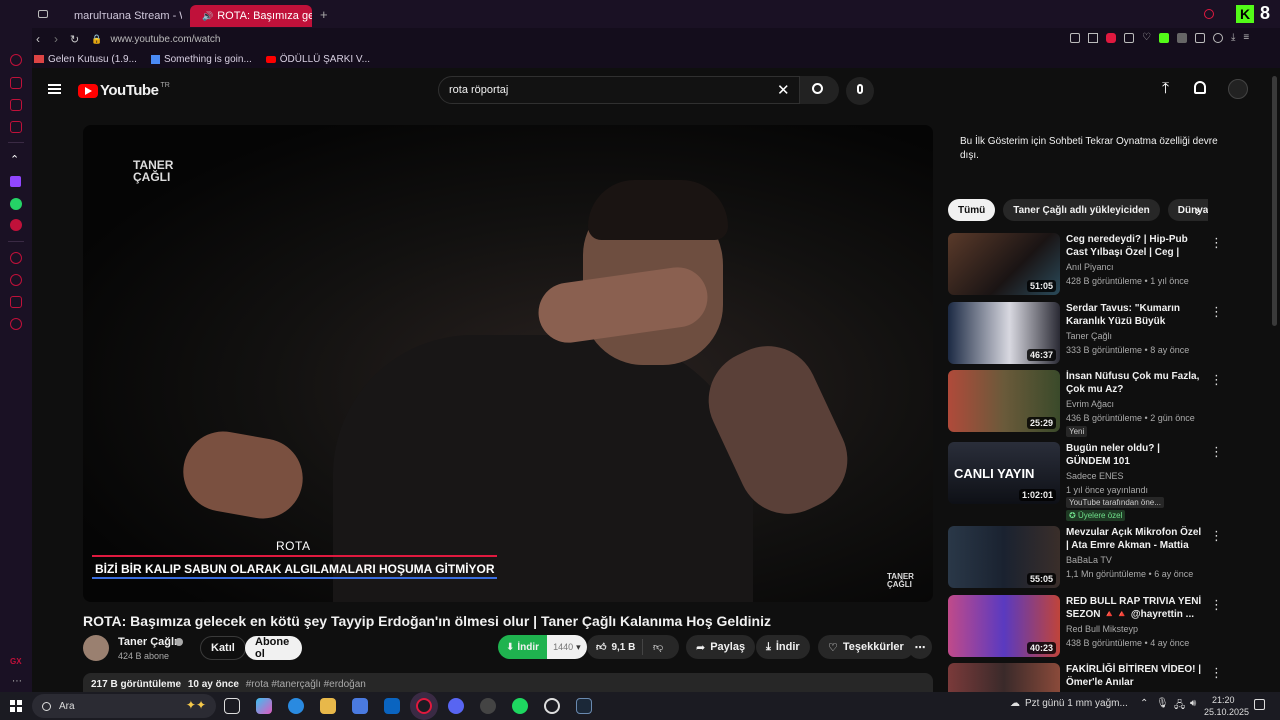  I want to click on video-thumbnail: 55:05, so click(1004, 557).